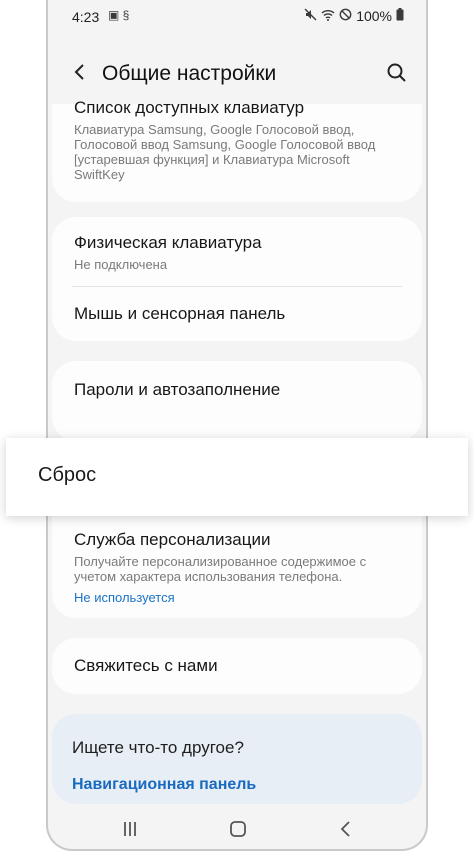 The height and width of the screenshot is (851, 474). What do you see at coordinates (121, 264) in the screenshot?
I see `physical-keyboard-status: Не подключена` at bounding box center [121, 264].